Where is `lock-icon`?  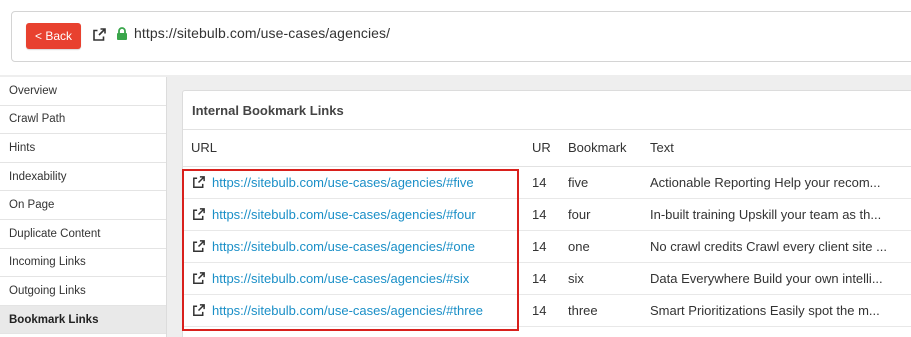
lock-icon is located at coordinates (122, 33).